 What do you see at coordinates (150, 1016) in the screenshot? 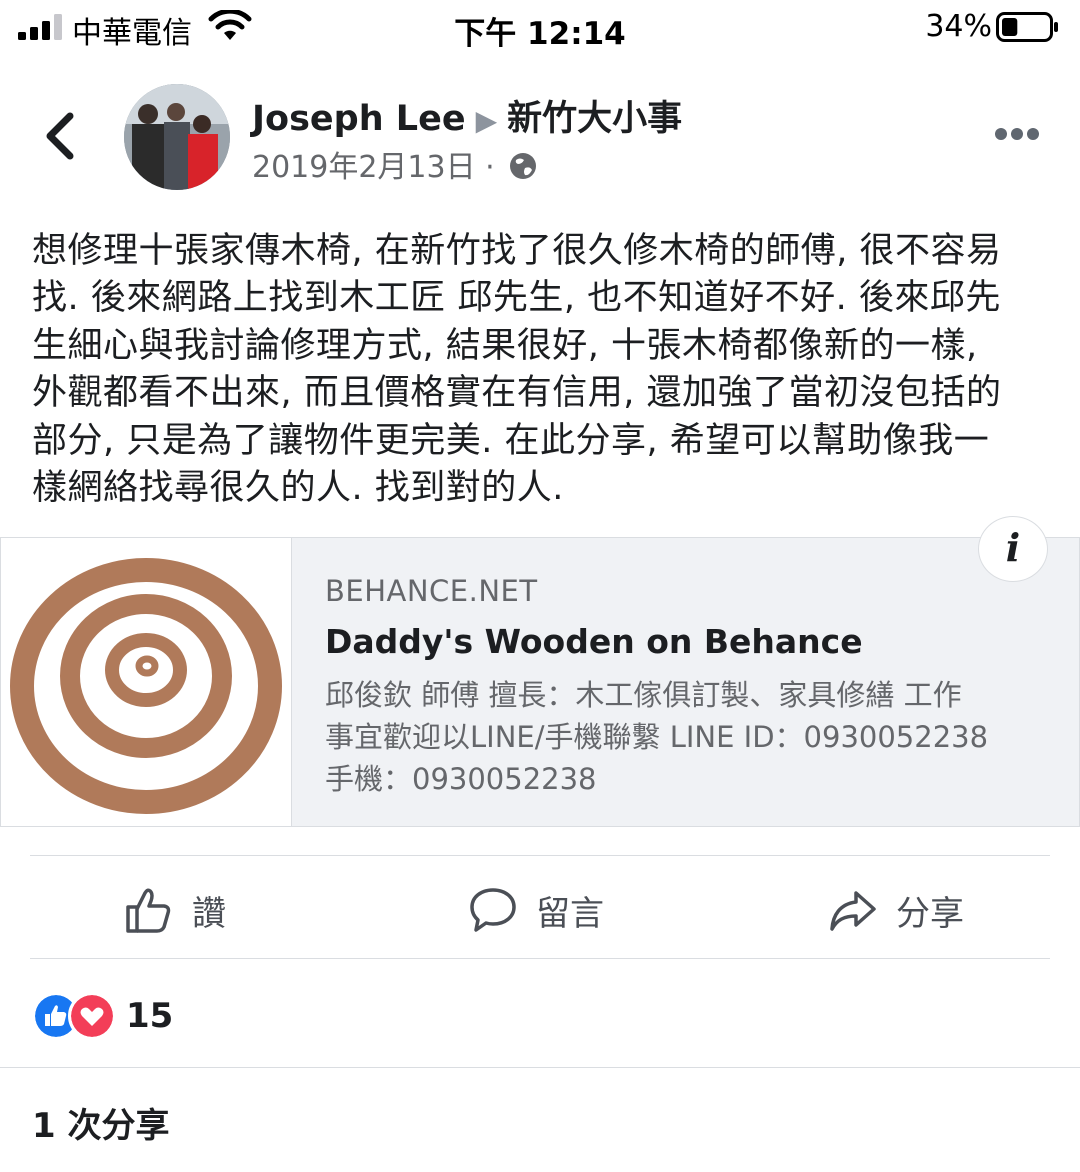
I see `reaction-count: 15` at bounding box center [150, 1016].